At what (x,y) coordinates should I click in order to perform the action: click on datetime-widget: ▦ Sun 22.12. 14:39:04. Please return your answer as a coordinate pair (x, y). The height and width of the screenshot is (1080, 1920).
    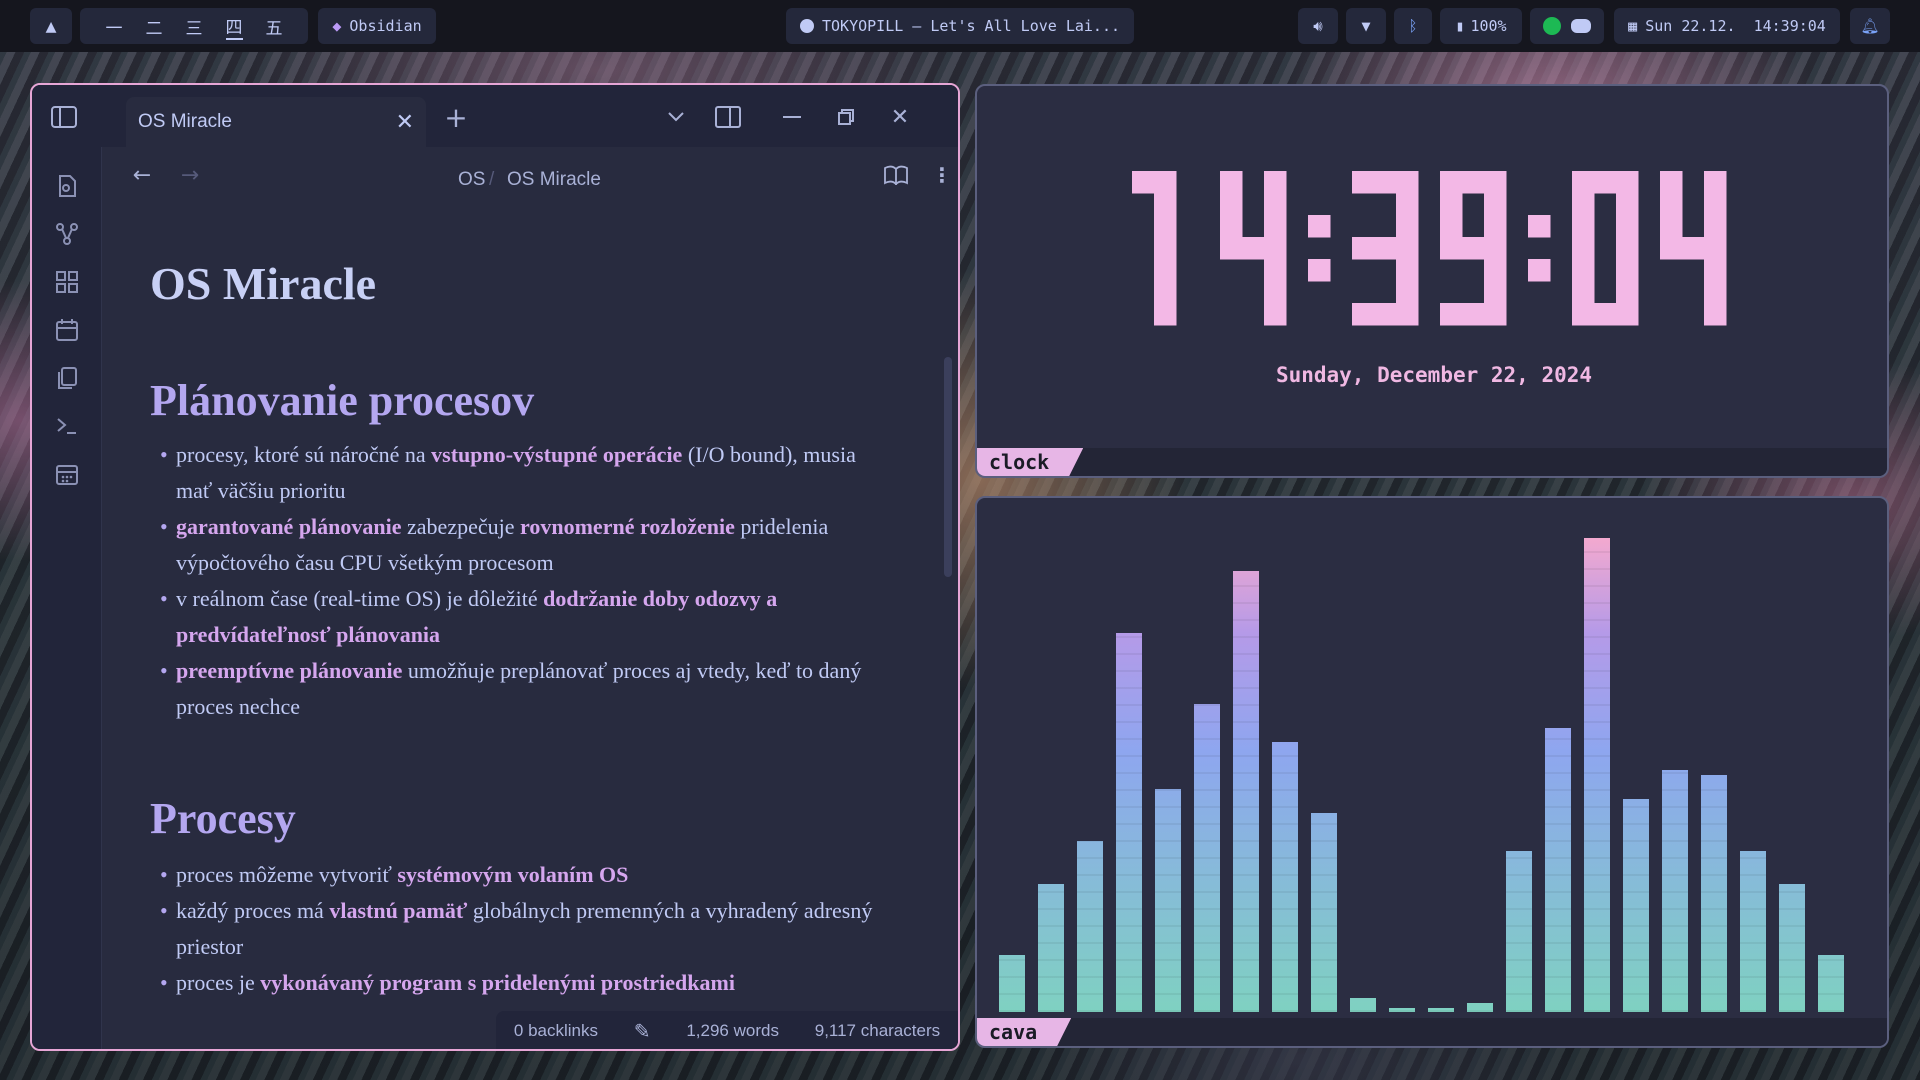
    Looking at the image, I should click on (1727, 26).